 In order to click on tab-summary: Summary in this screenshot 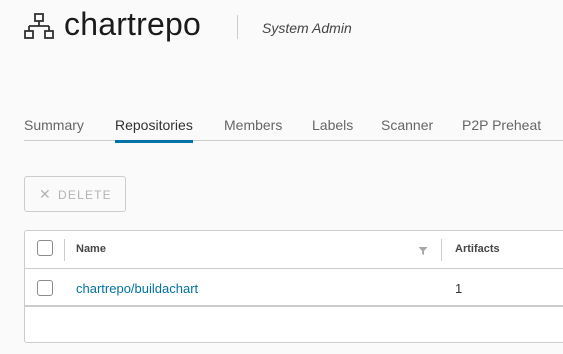, I will do `click(54, 125)`.